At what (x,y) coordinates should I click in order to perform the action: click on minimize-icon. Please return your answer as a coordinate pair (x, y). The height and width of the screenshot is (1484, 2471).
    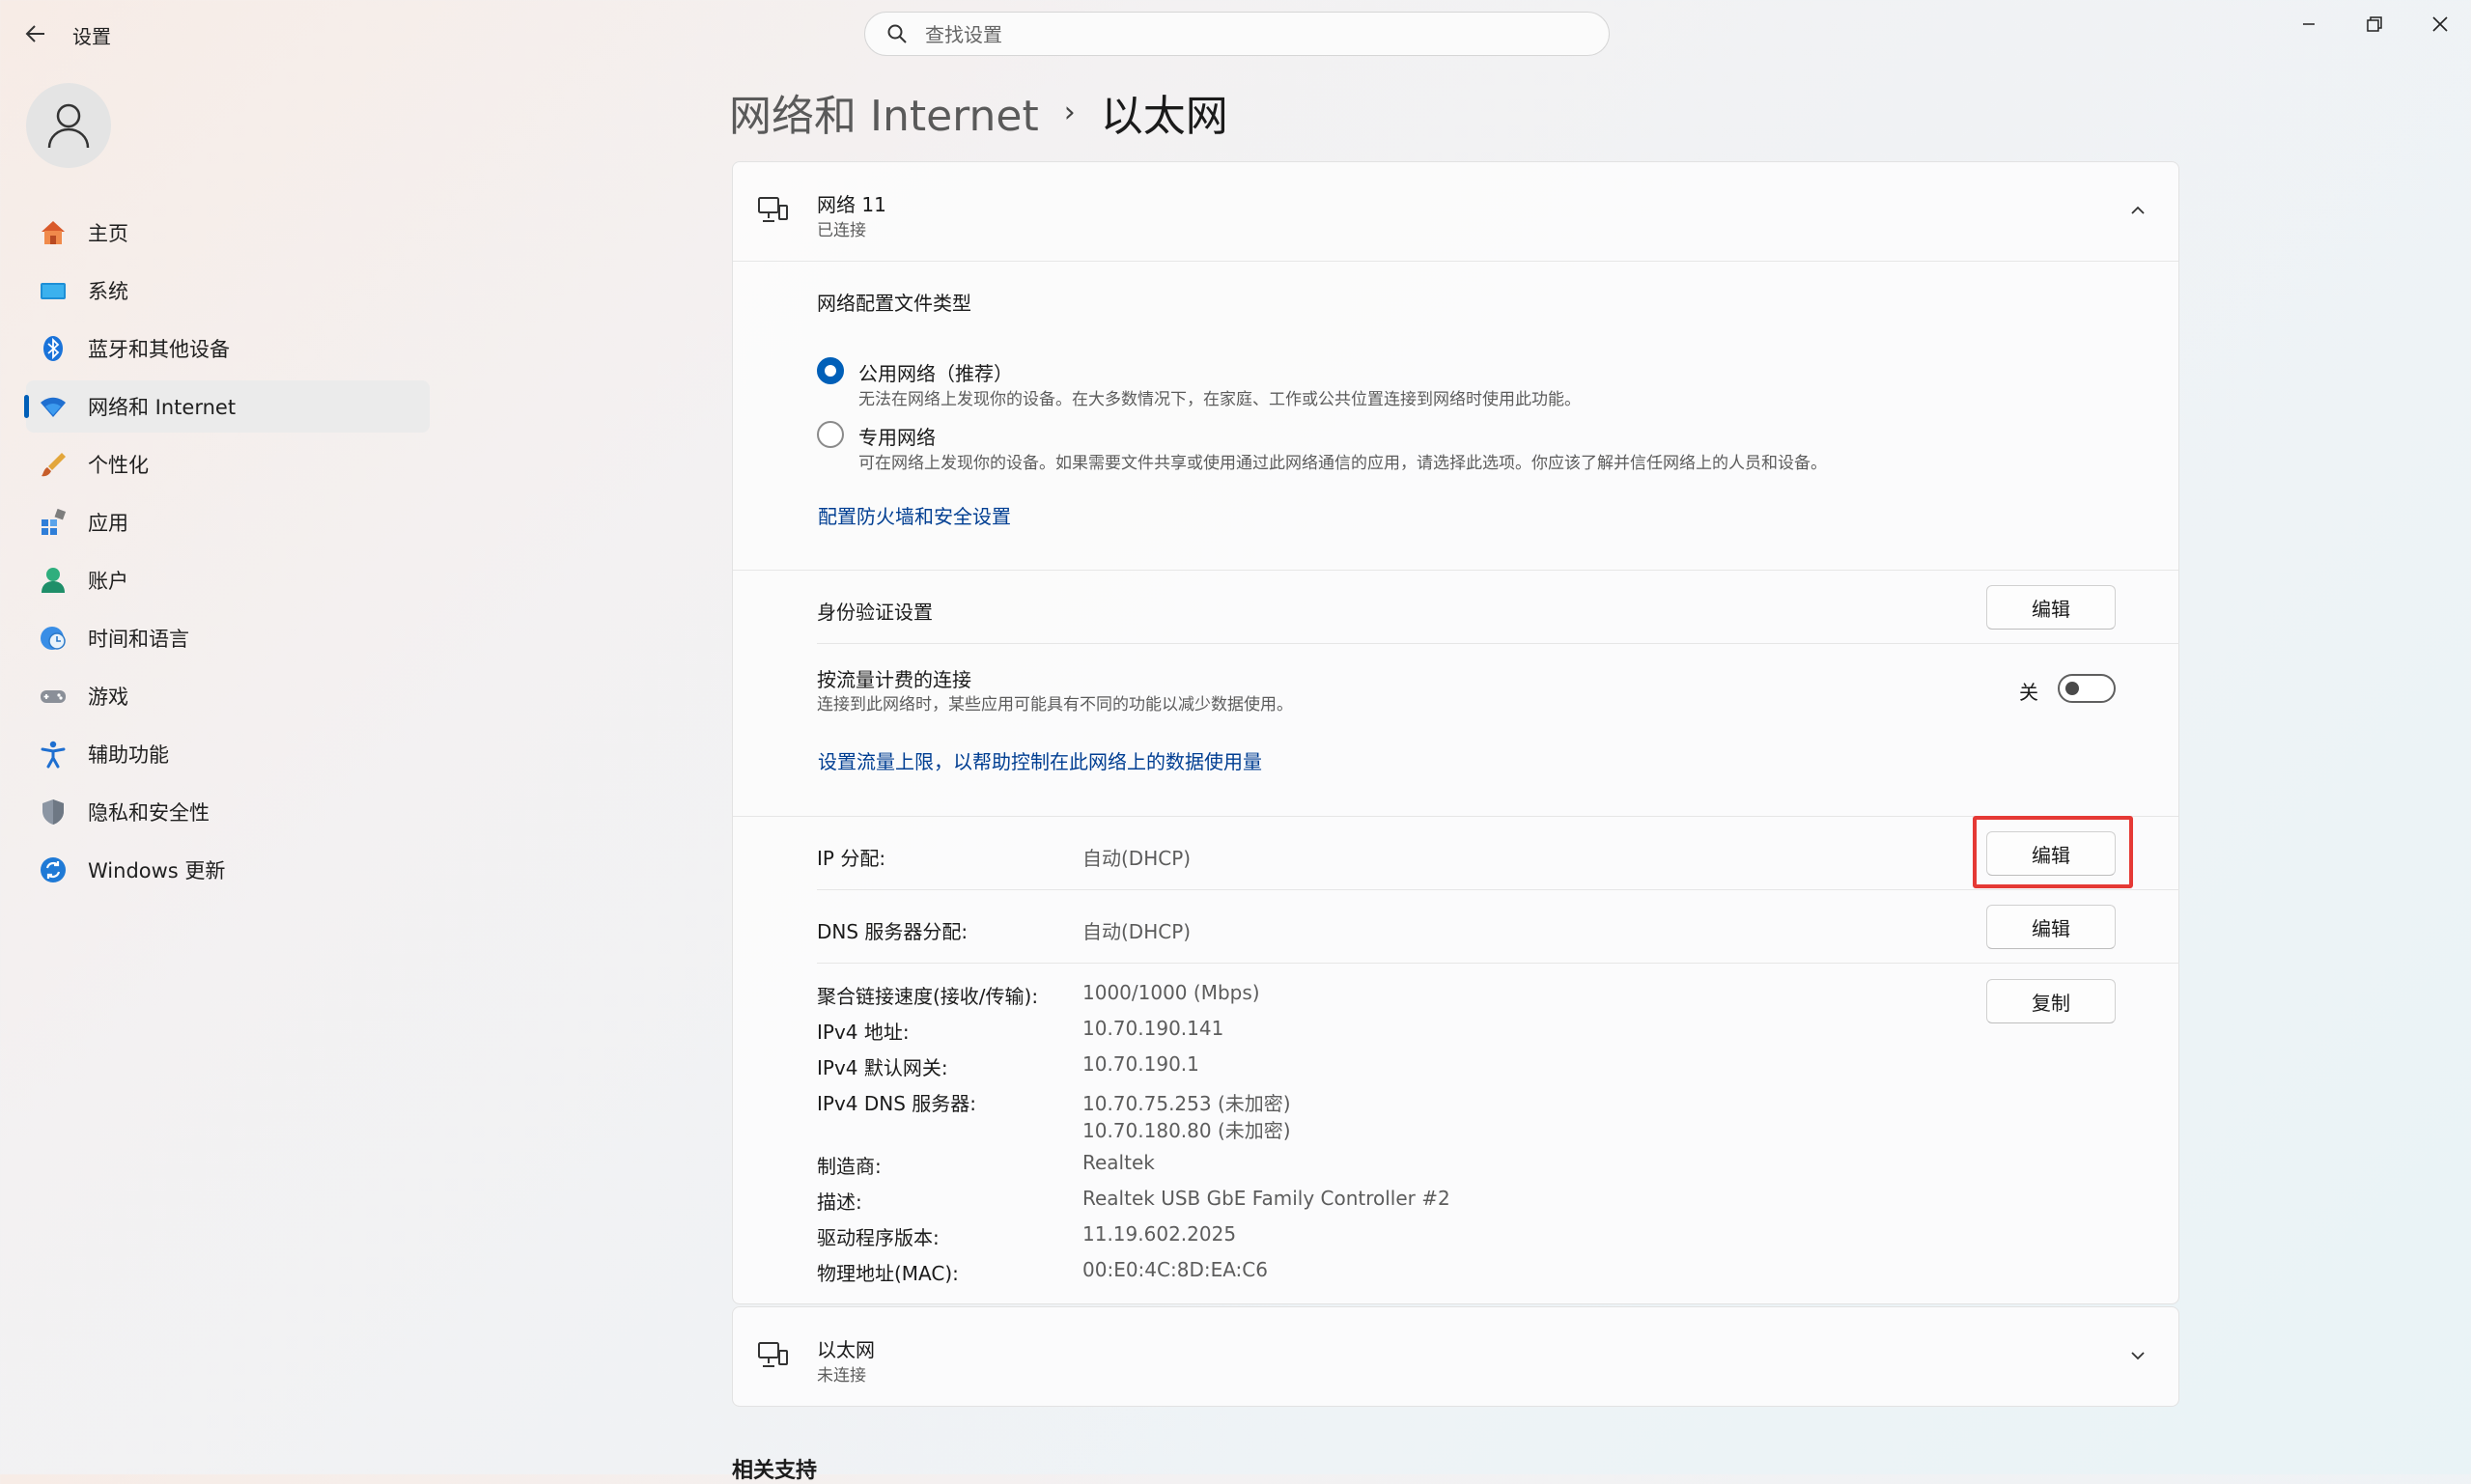
    Looking at the image, I should click on (2309, 24).